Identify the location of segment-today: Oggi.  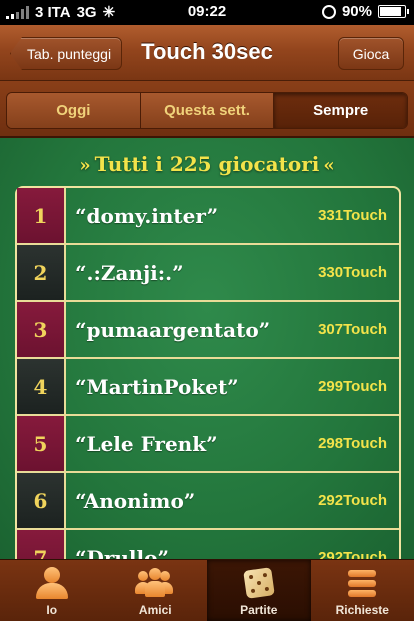
(74, 110).